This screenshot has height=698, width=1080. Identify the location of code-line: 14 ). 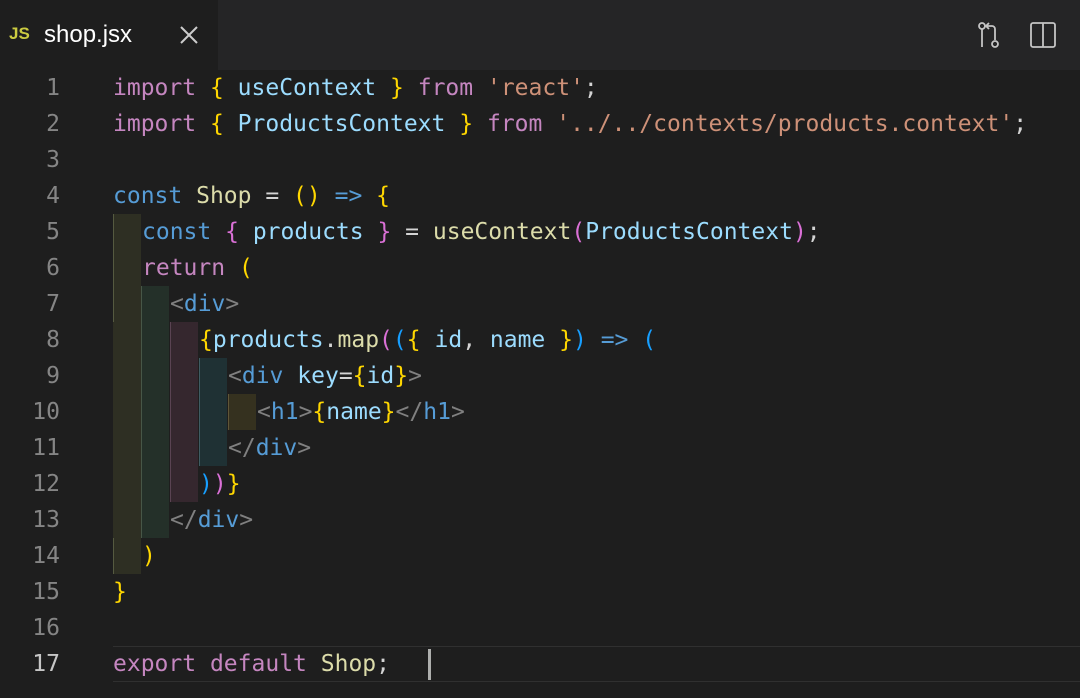
(540, 556).